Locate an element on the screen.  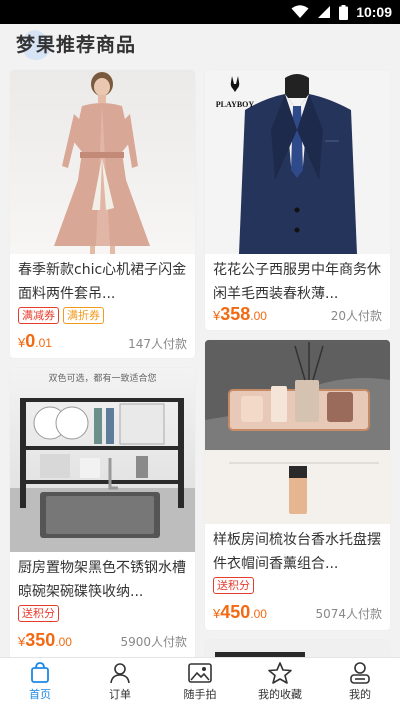
brand-logo-text: PLAYBOY is located at coordinates (235, 104).